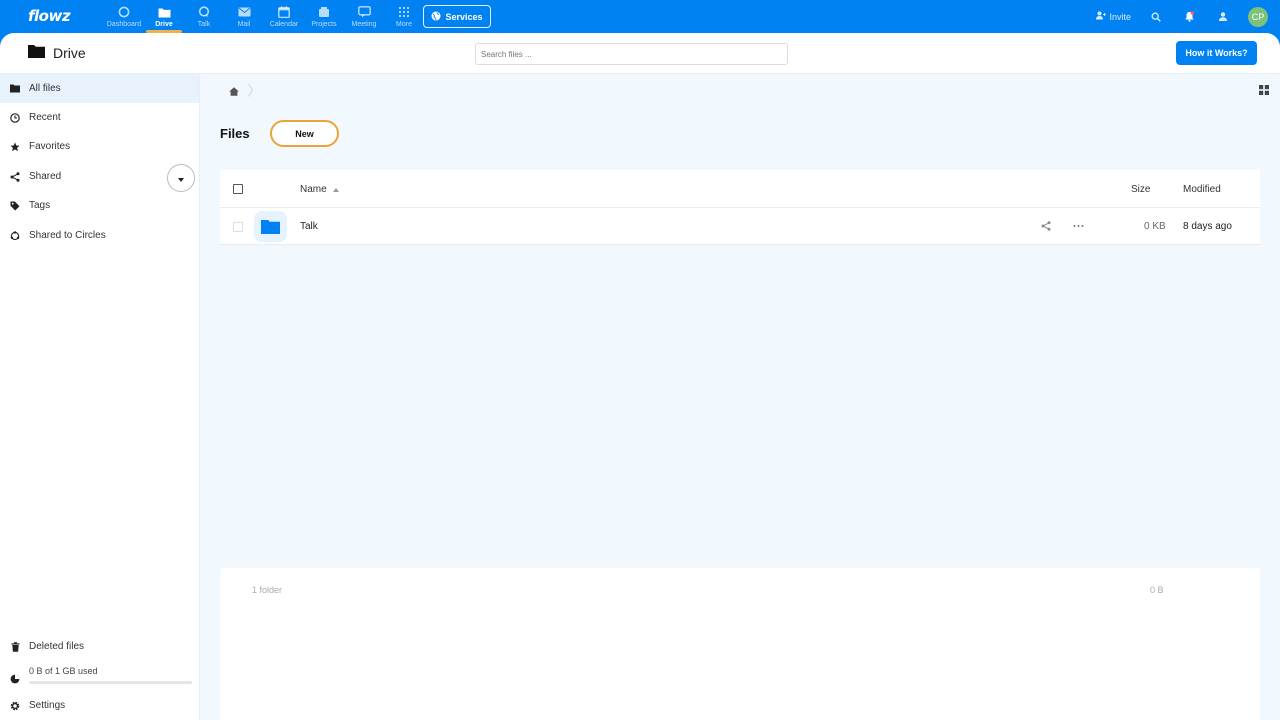  What do you see at coordinates (110, 682) in the screenshot?
I see `quota-progress-bar` at bounding box center [110, 682].